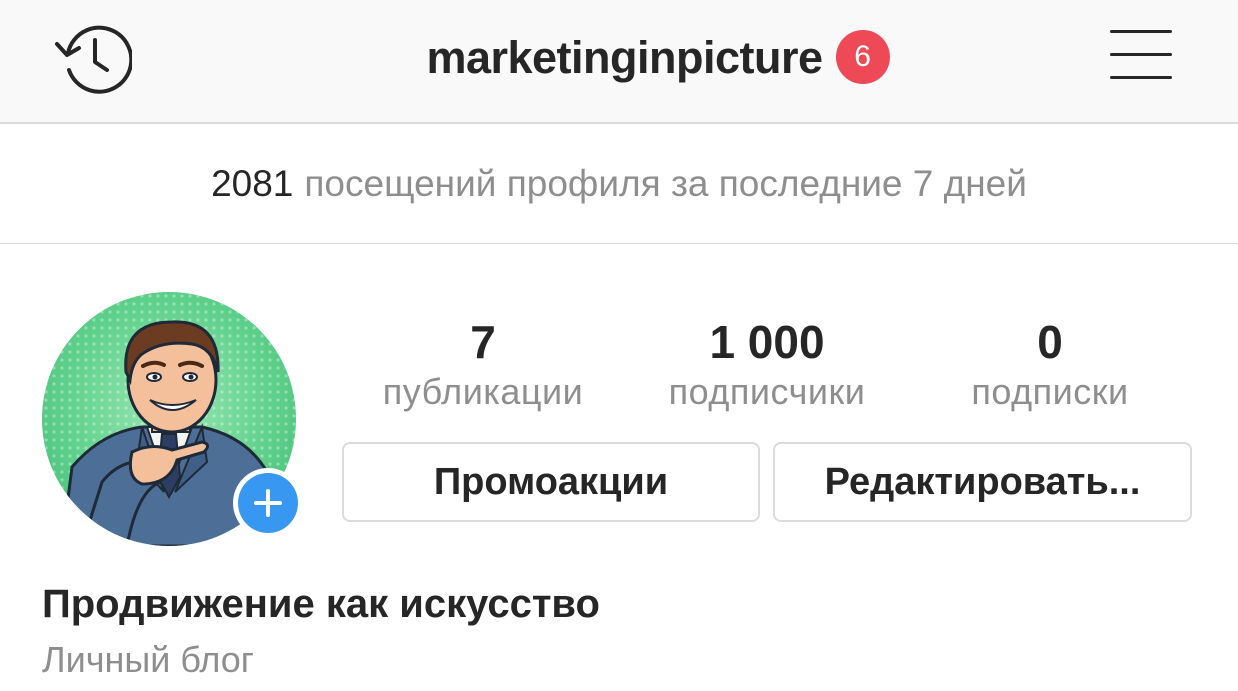 This screenshot has height=691, width=1238. Describe the element at coordinates (148, 659) in the screenshot. I see `bio-category: Личный блог` at that location.